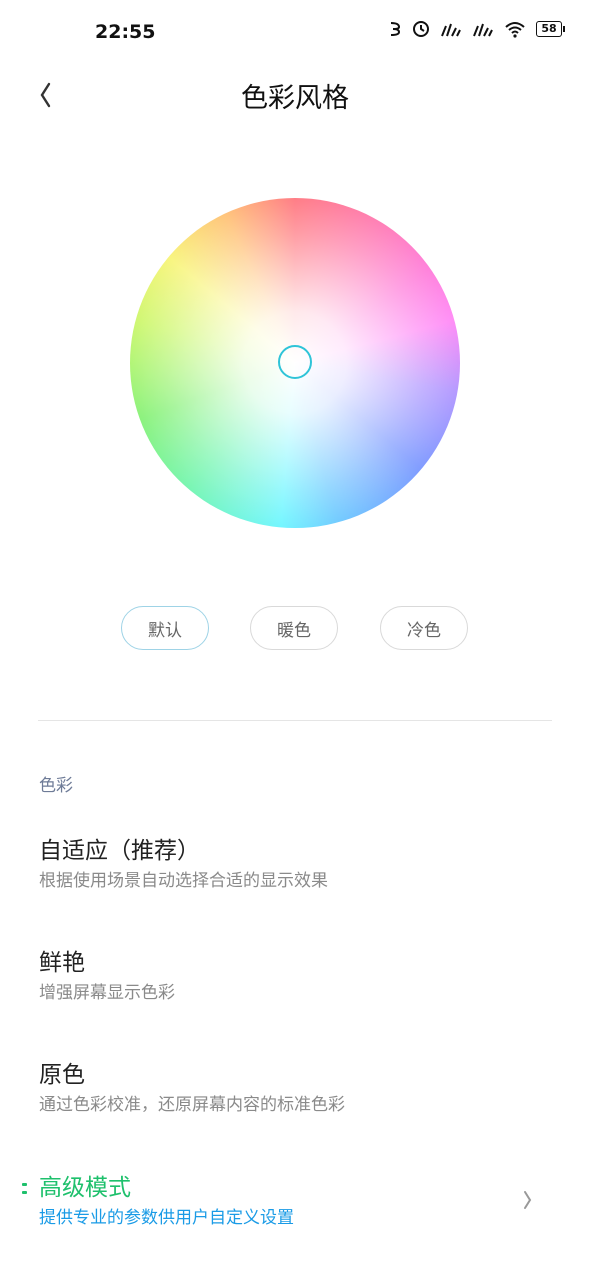 The height and width of the screenshot is (1280, 590). What do you see at coordinates (62, 963) in the screenshot?
I see `option-title: 鲜艳` at bounding box center [62, 963].